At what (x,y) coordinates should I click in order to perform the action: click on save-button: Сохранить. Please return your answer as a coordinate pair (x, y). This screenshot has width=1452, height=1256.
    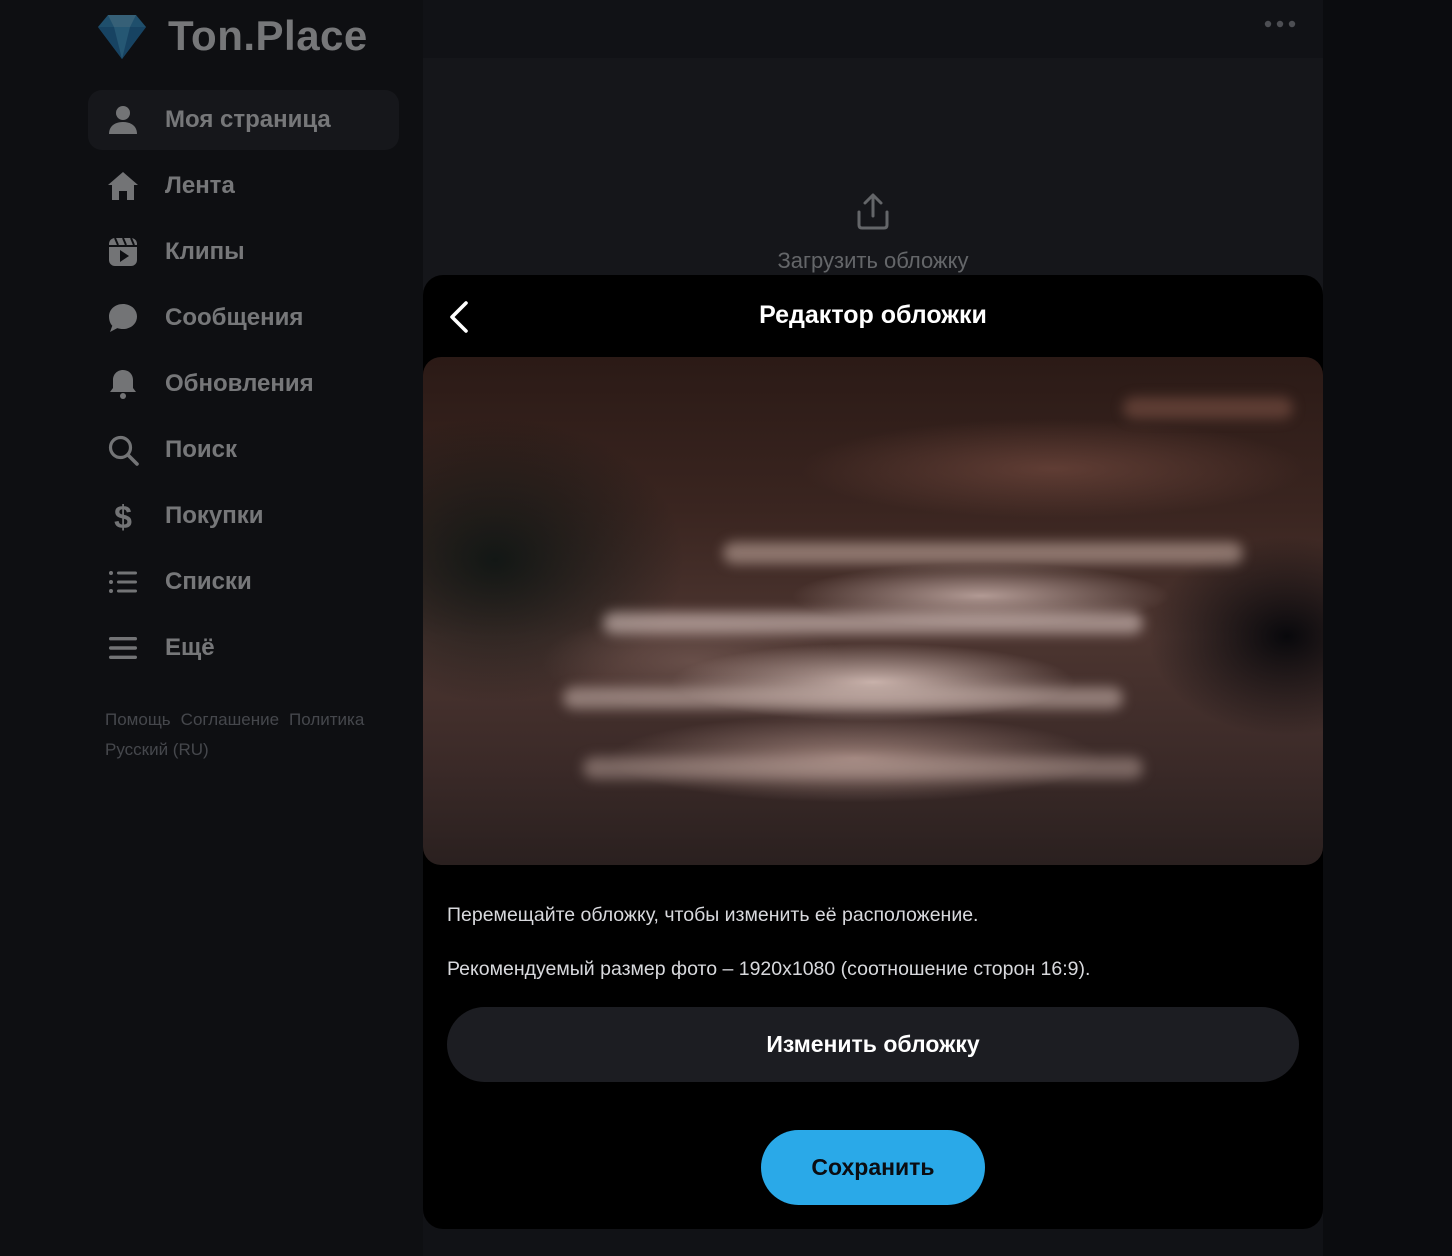
    Looking at the image, I should click on (873, 1167).